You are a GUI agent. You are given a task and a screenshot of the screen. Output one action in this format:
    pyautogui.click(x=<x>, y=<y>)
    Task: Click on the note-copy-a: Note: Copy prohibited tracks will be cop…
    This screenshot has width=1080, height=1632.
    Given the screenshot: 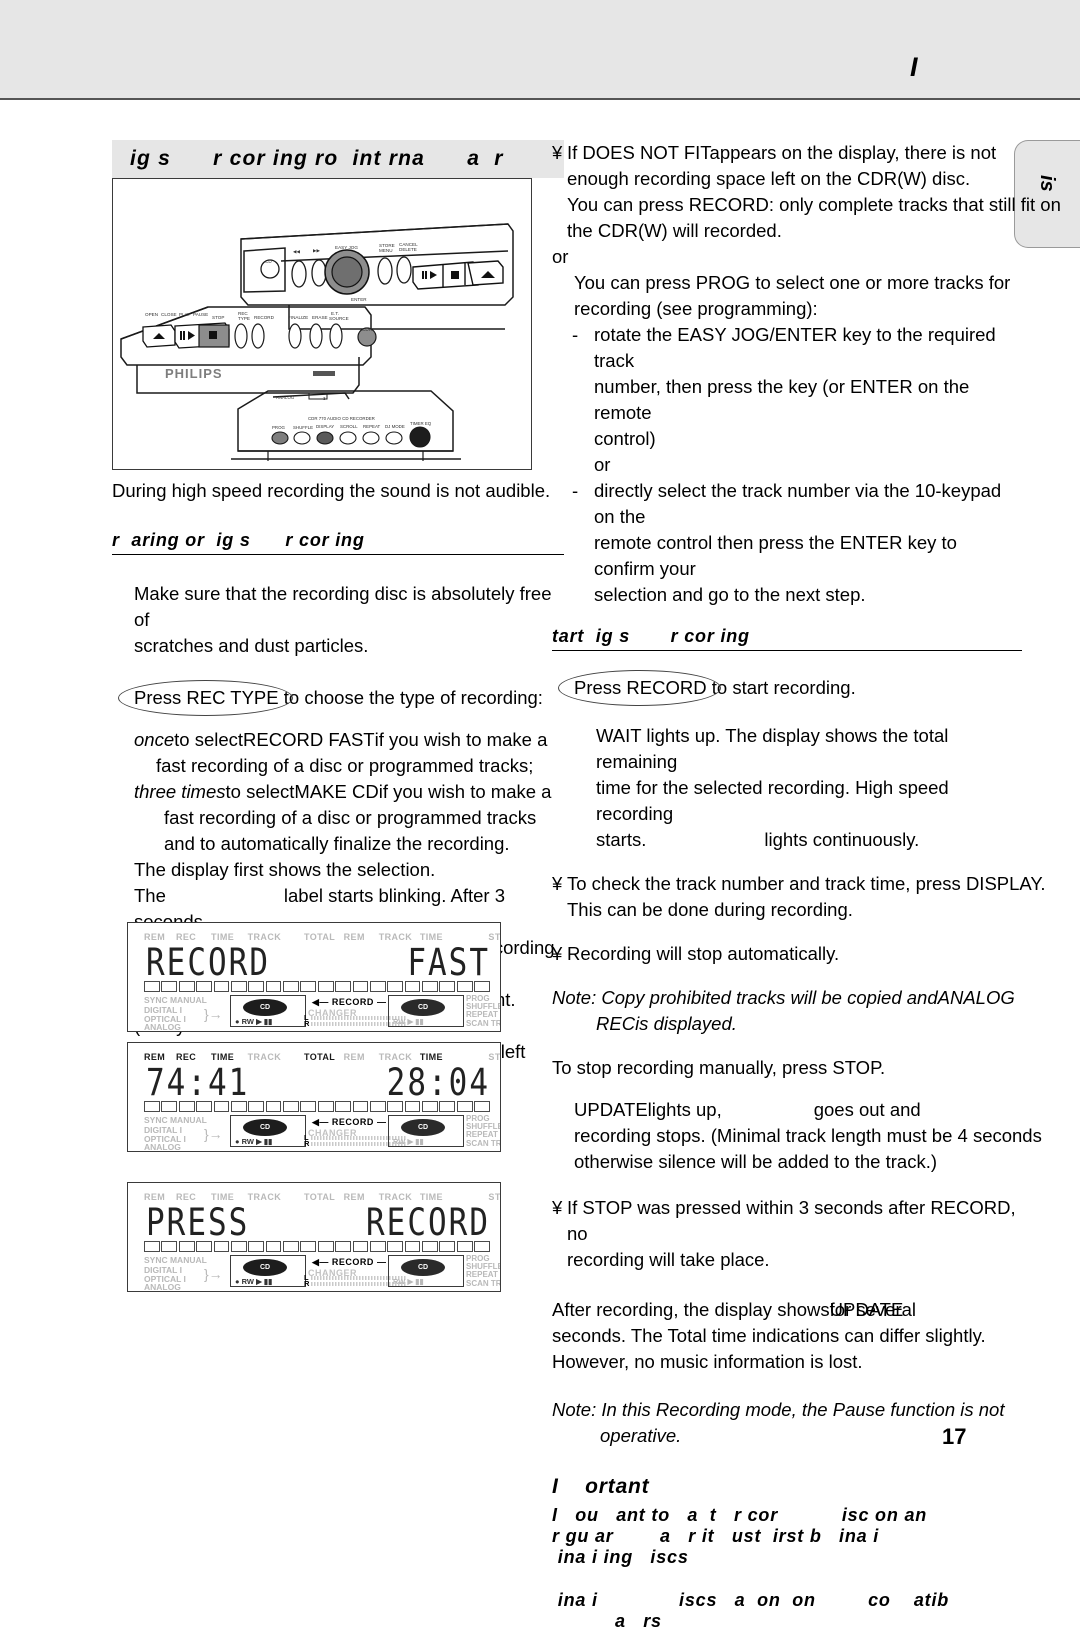 What is the action you would take?
    pyautogui.click(x=745, y=997)
    